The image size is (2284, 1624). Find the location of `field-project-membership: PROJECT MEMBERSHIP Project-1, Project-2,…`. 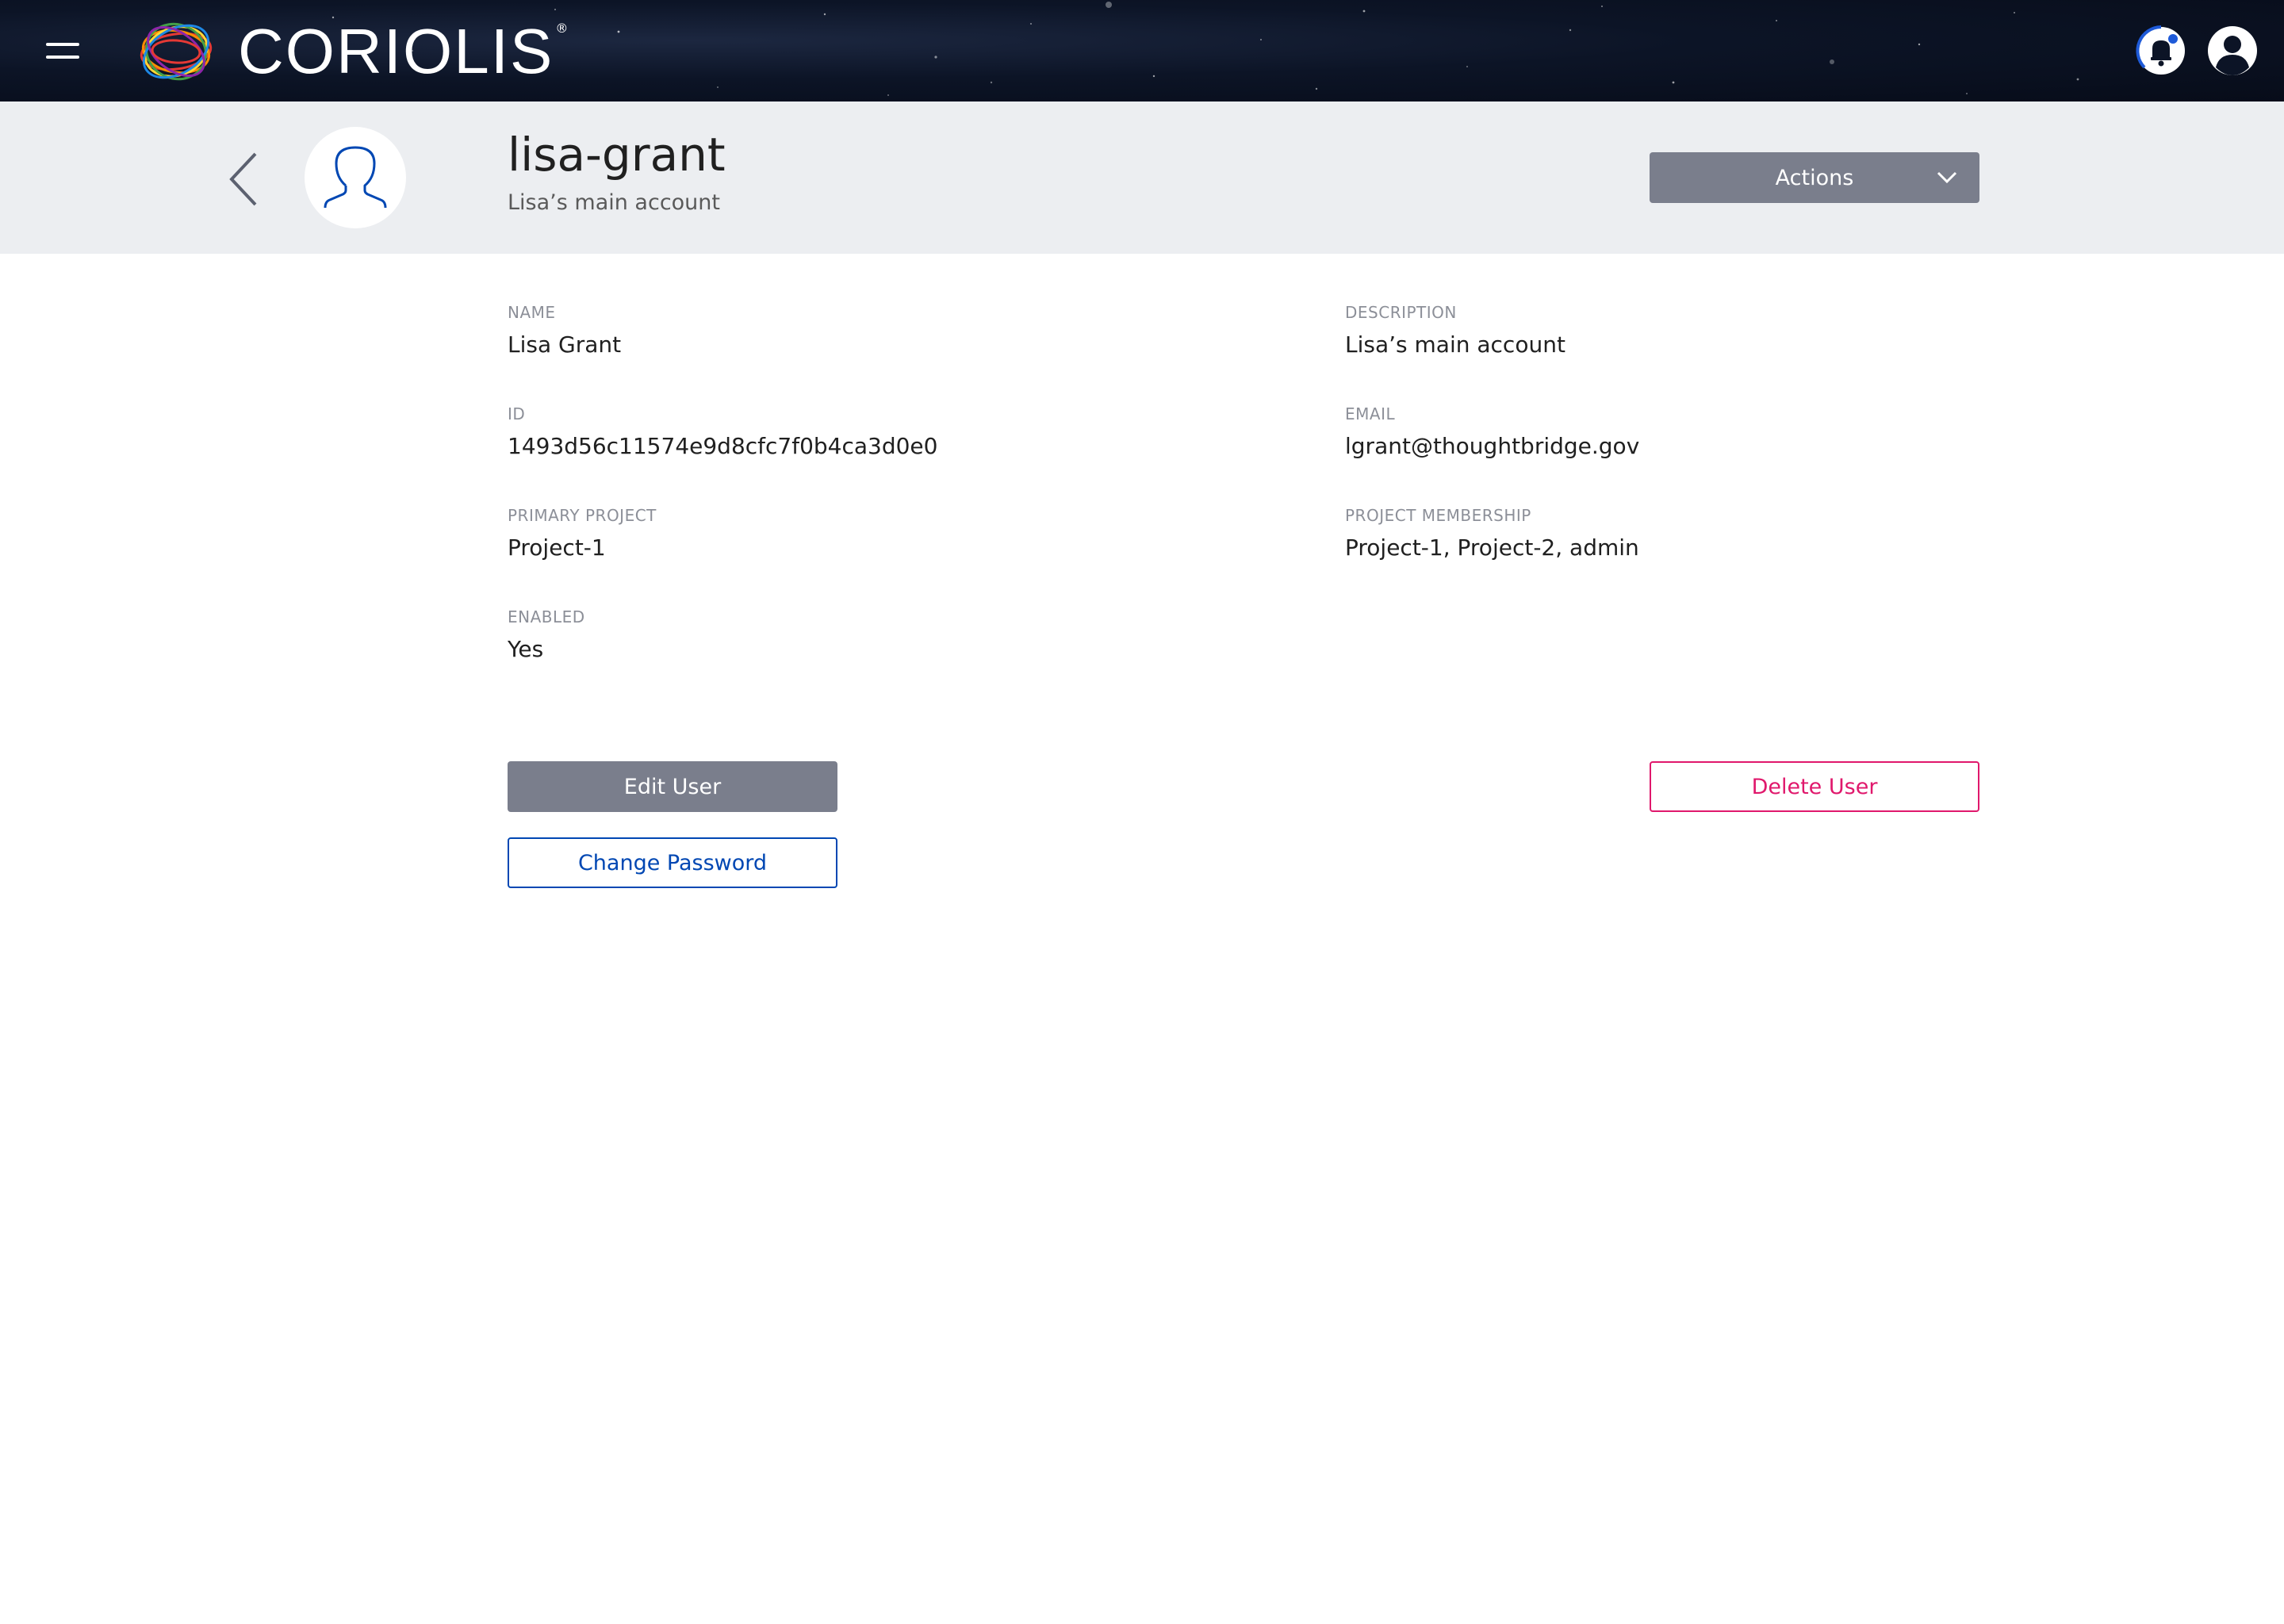

field-project-membership: PROJECT MEMBERSHIP Project-1, Project-2,… is located at coordinates (1492, 533).